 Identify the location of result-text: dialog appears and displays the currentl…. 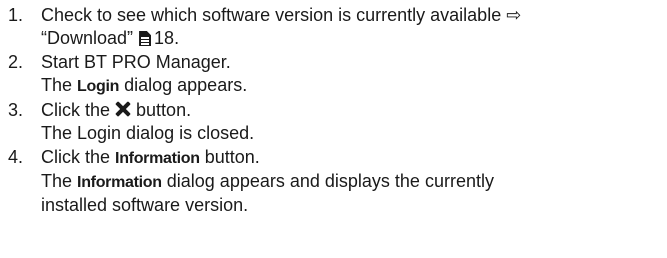
(330, 181).